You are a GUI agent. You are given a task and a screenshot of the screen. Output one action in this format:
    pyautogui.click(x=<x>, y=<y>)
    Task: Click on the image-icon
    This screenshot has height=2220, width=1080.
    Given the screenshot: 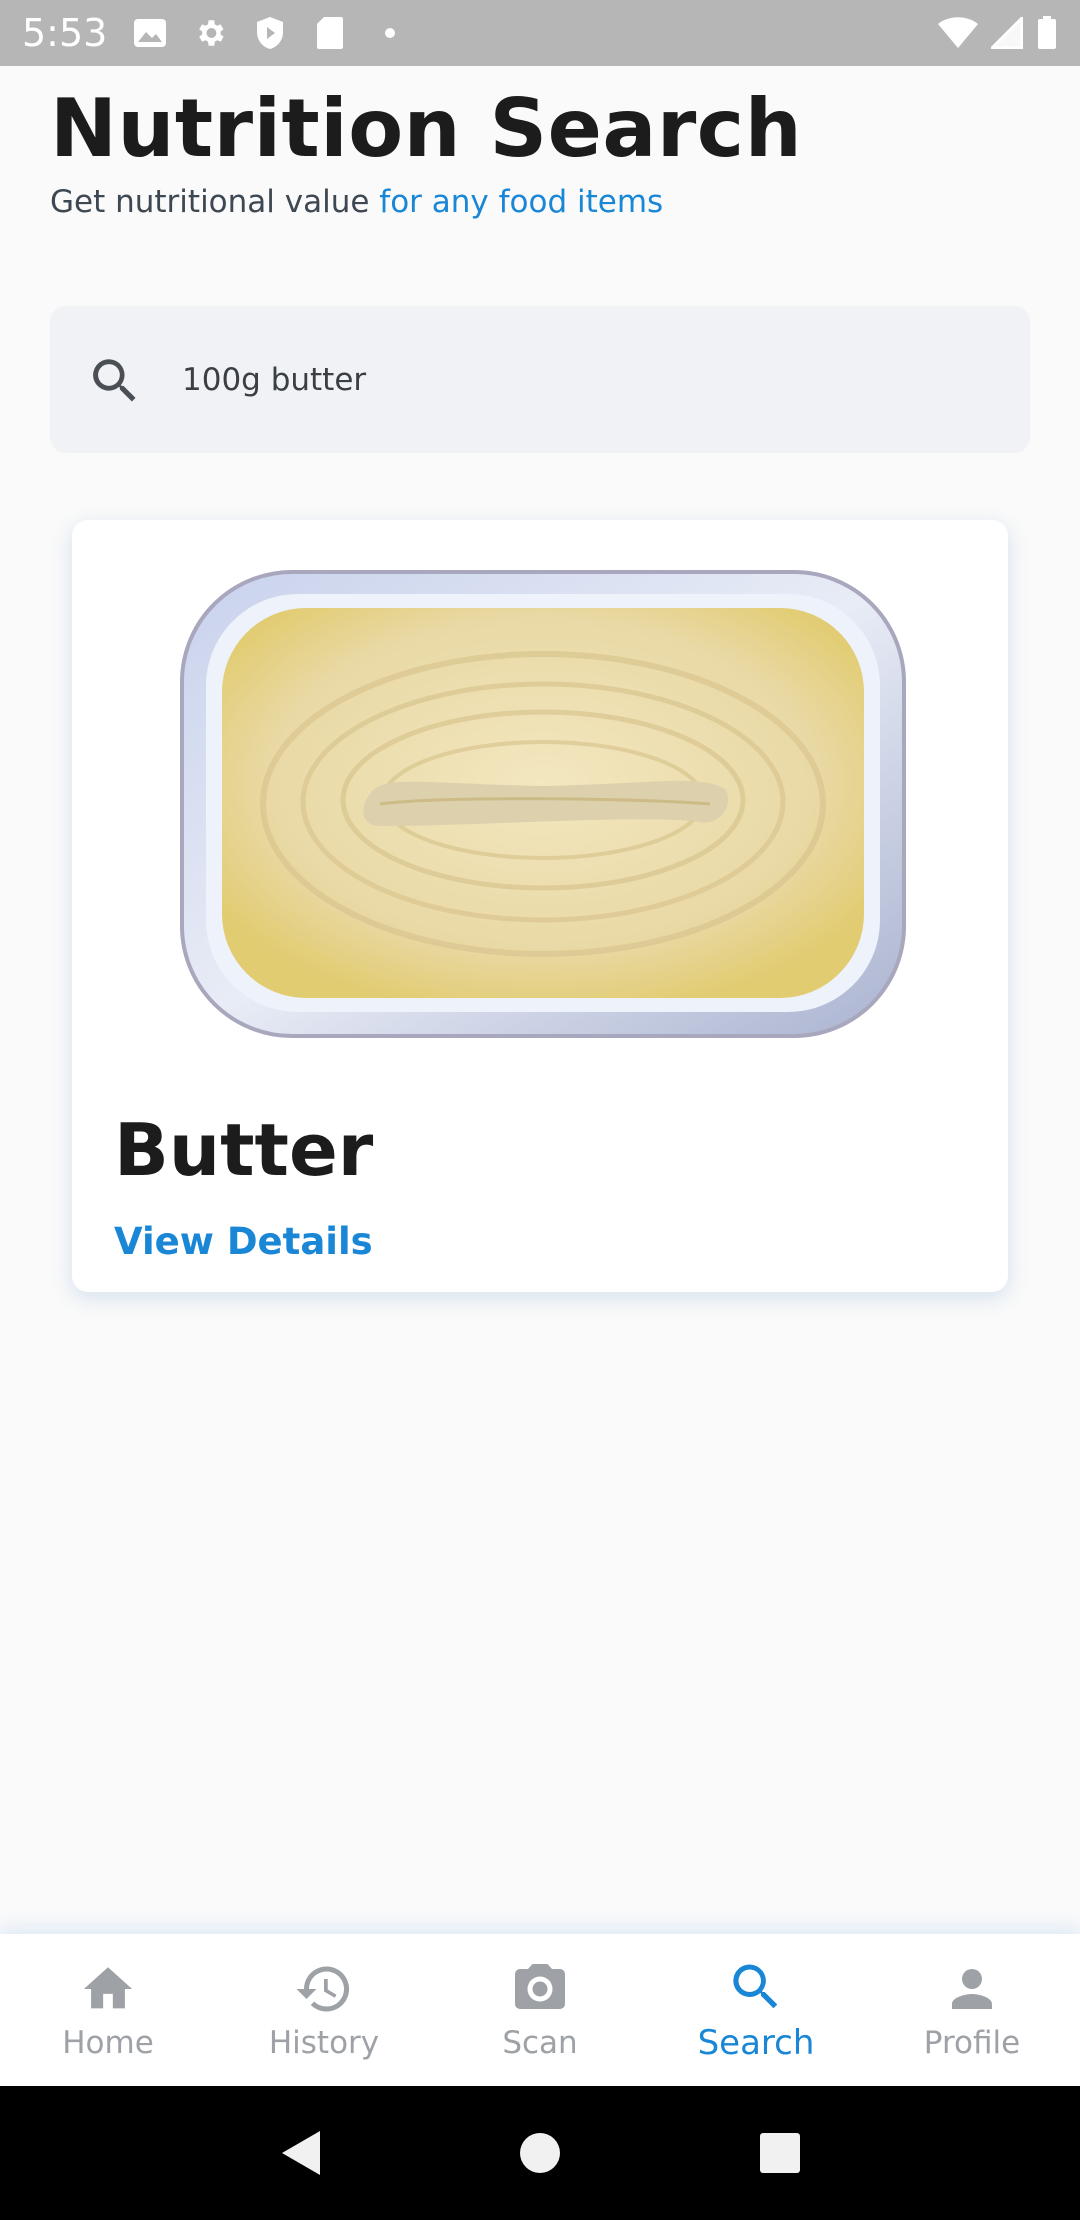 What is the action you would take?
    pyautogui.click(x=150, y=33)
    